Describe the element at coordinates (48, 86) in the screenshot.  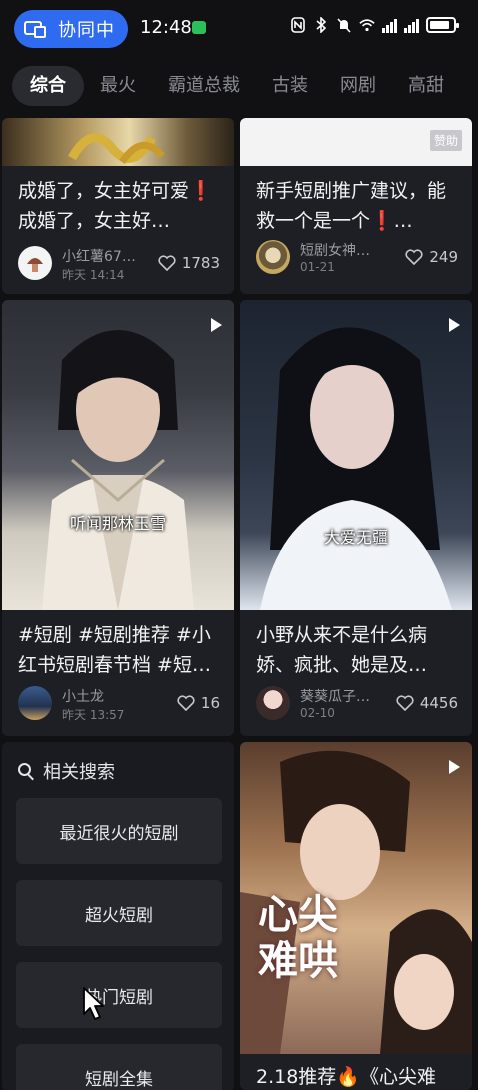
I see `tab-comprehensive: 综合` at that location.